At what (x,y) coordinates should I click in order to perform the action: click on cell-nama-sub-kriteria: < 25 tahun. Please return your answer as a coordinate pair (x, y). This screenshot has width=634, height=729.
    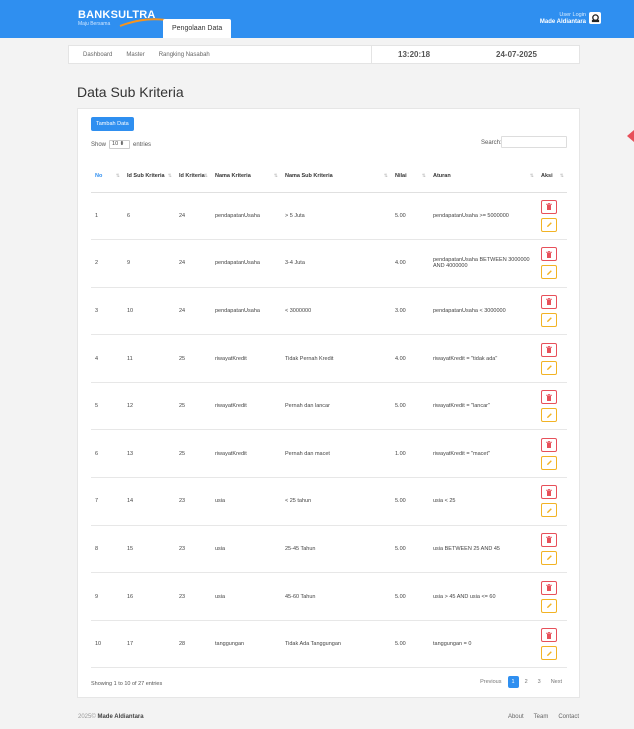
    Looking at the image, I should click on (336, 501).